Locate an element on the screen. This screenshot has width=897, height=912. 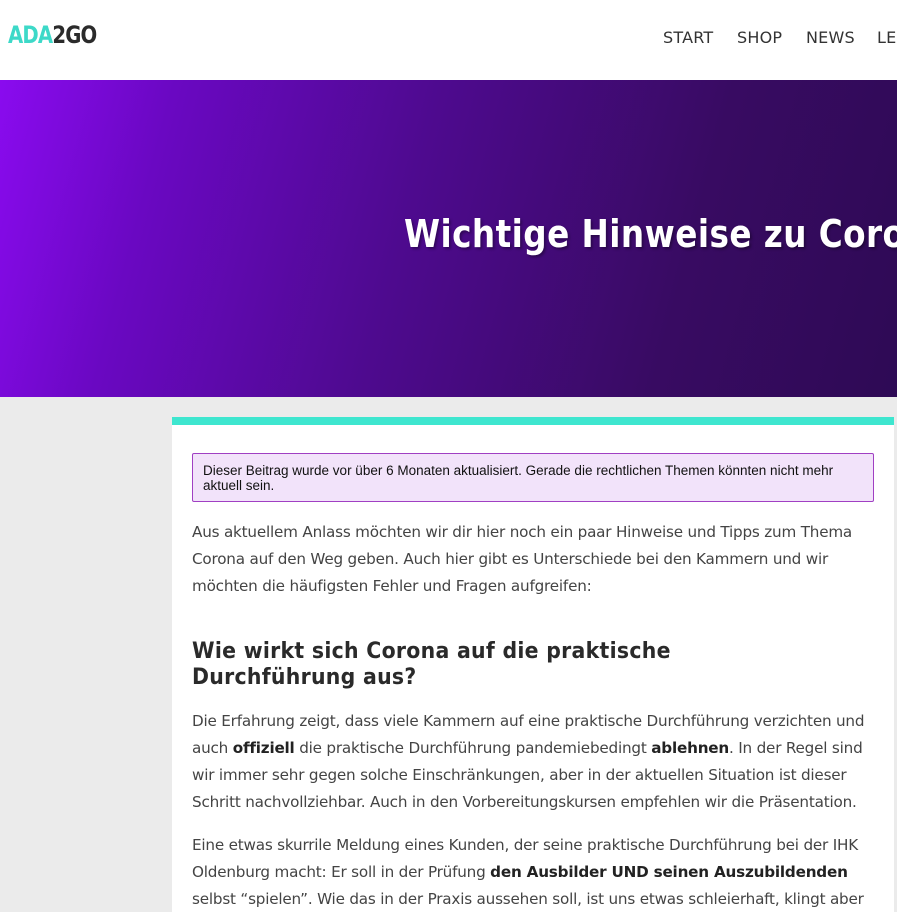
nav-item-lexikon: LEXIKON is located at coordinates (887, 38).